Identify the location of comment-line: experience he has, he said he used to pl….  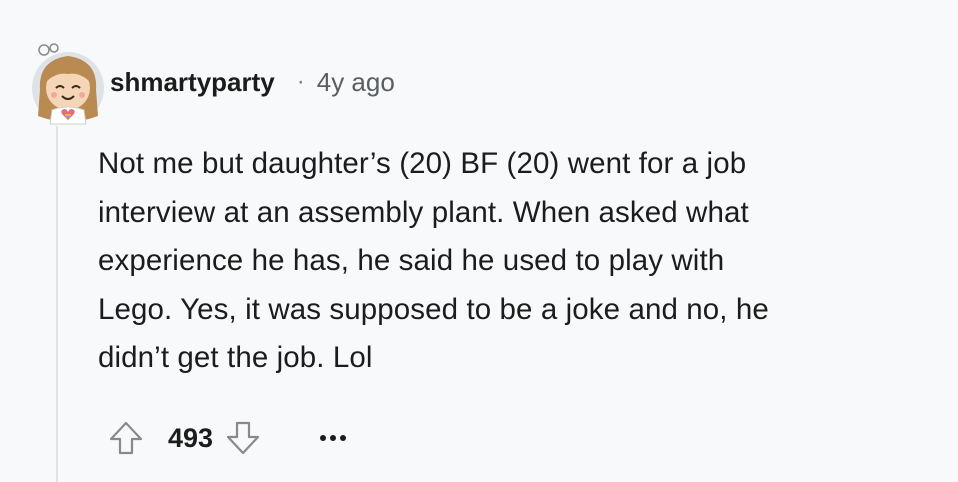
(411, 260).